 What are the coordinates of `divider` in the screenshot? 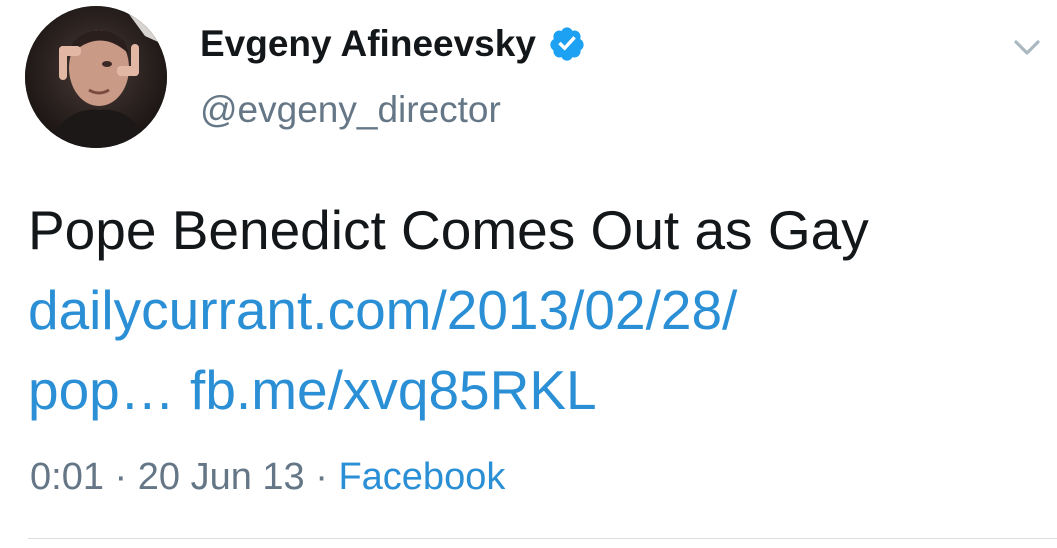 It's located at (542, 538).